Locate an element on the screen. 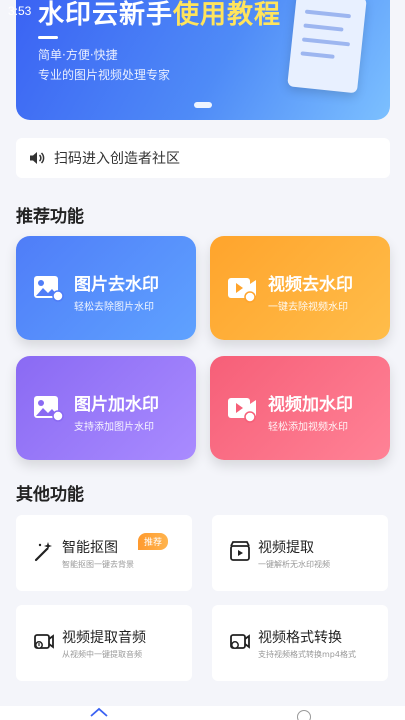 The image size is (405, 720). banner-title: 水印云新手使用教程 is located at coordinates (159, 15).